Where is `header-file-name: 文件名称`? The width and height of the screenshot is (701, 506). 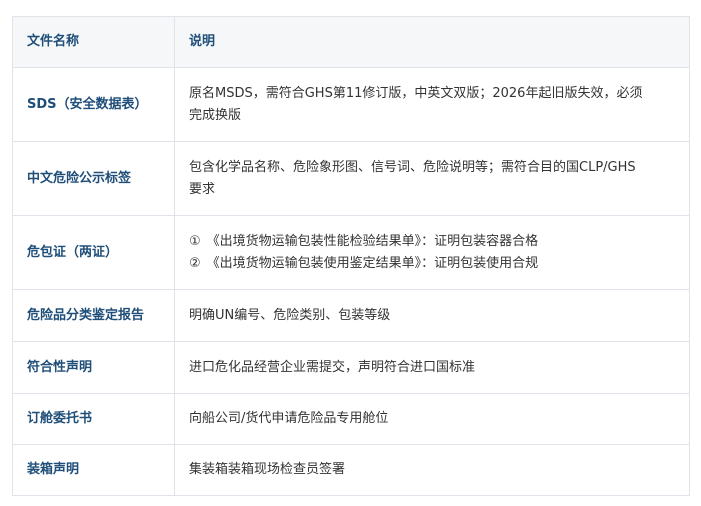 header-file-name: 文件名称 is located at coordinates (93, 42).